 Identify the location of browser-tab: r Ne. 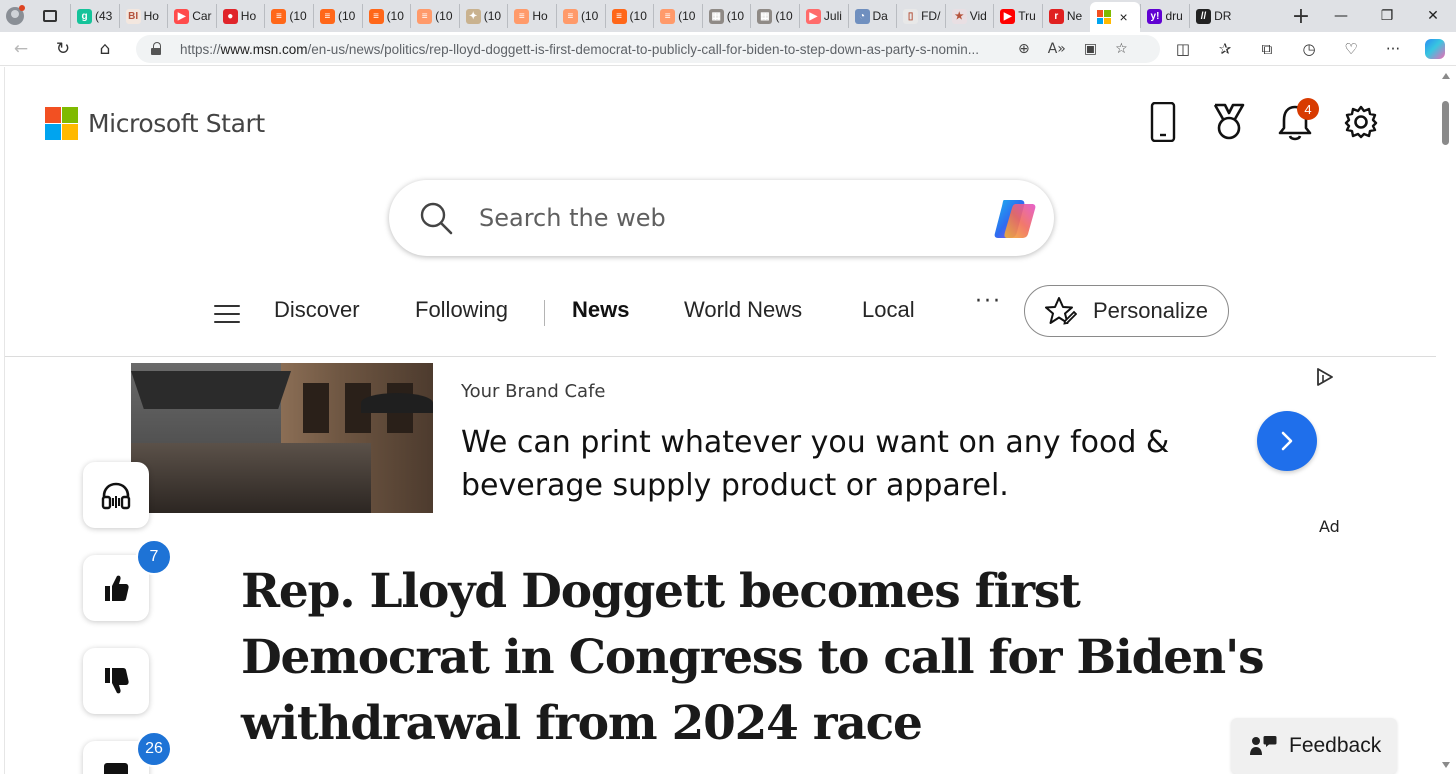
(1066, 16).